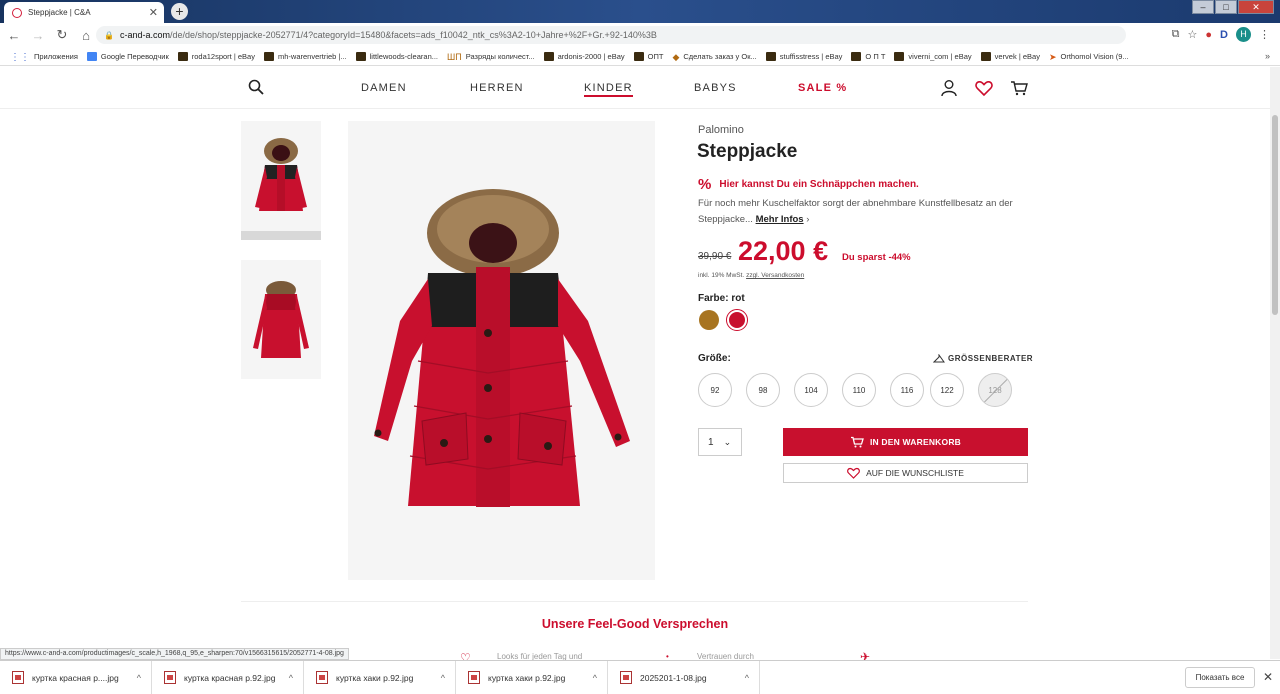  What do you see at coordinates (153, 12) in the screenshot?
I see `tab-close-icon: ✕` at bounding box center [153, 12].